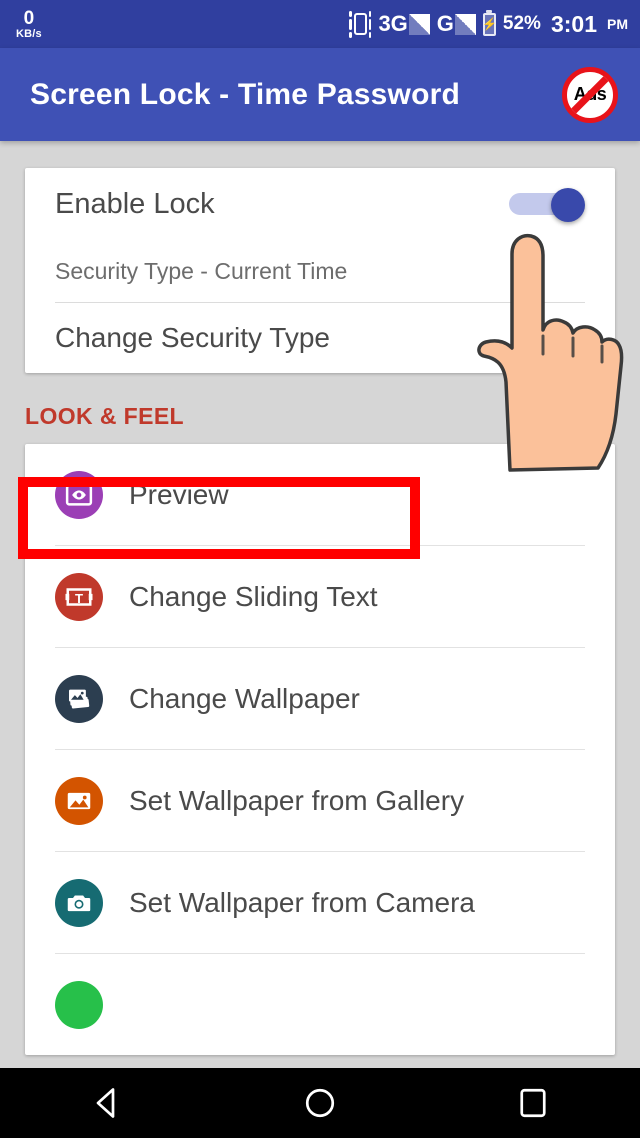  I want to click on enable-lock-toggle, so click(547, 205).